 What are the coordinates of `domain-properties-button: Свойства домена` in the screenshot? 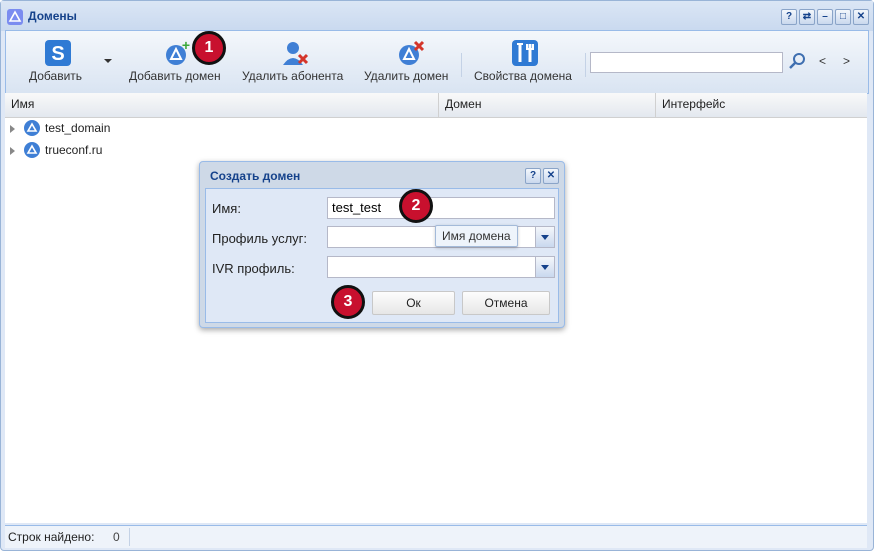 It's located at (526, 62).